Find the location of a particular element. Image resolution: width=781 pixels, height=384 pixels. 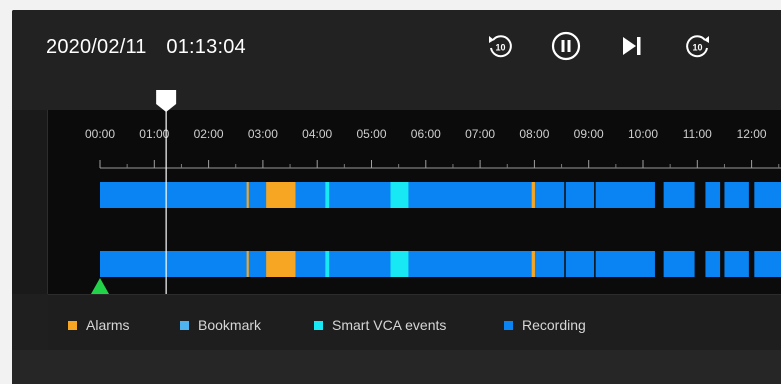

bookmark-swatch is located at coordinates (184, 325).